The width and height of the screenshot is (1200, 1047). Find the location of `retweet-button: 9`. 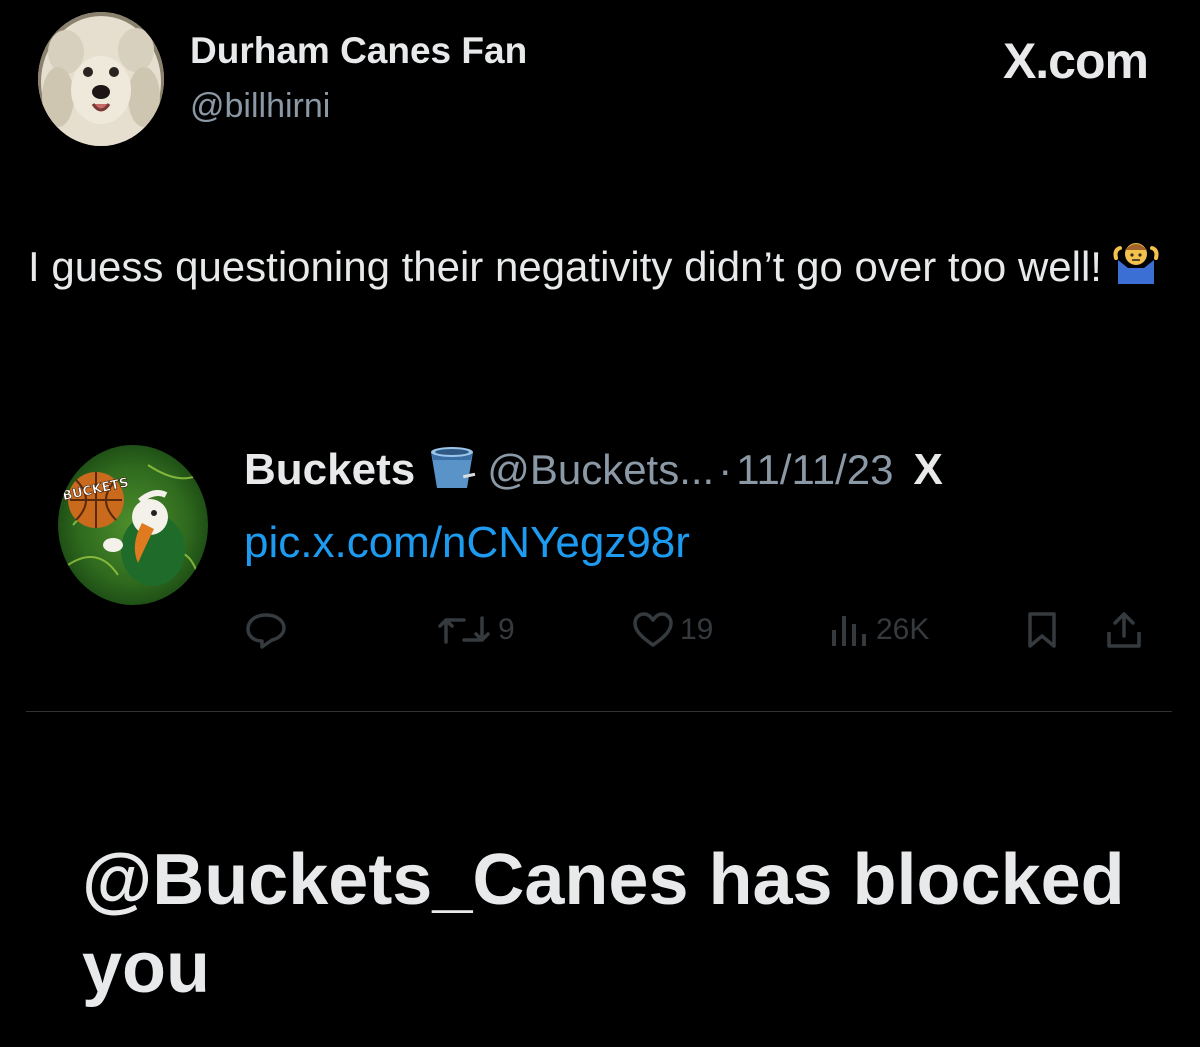

retweet-button: 9 is located at coordinates (475, 630).